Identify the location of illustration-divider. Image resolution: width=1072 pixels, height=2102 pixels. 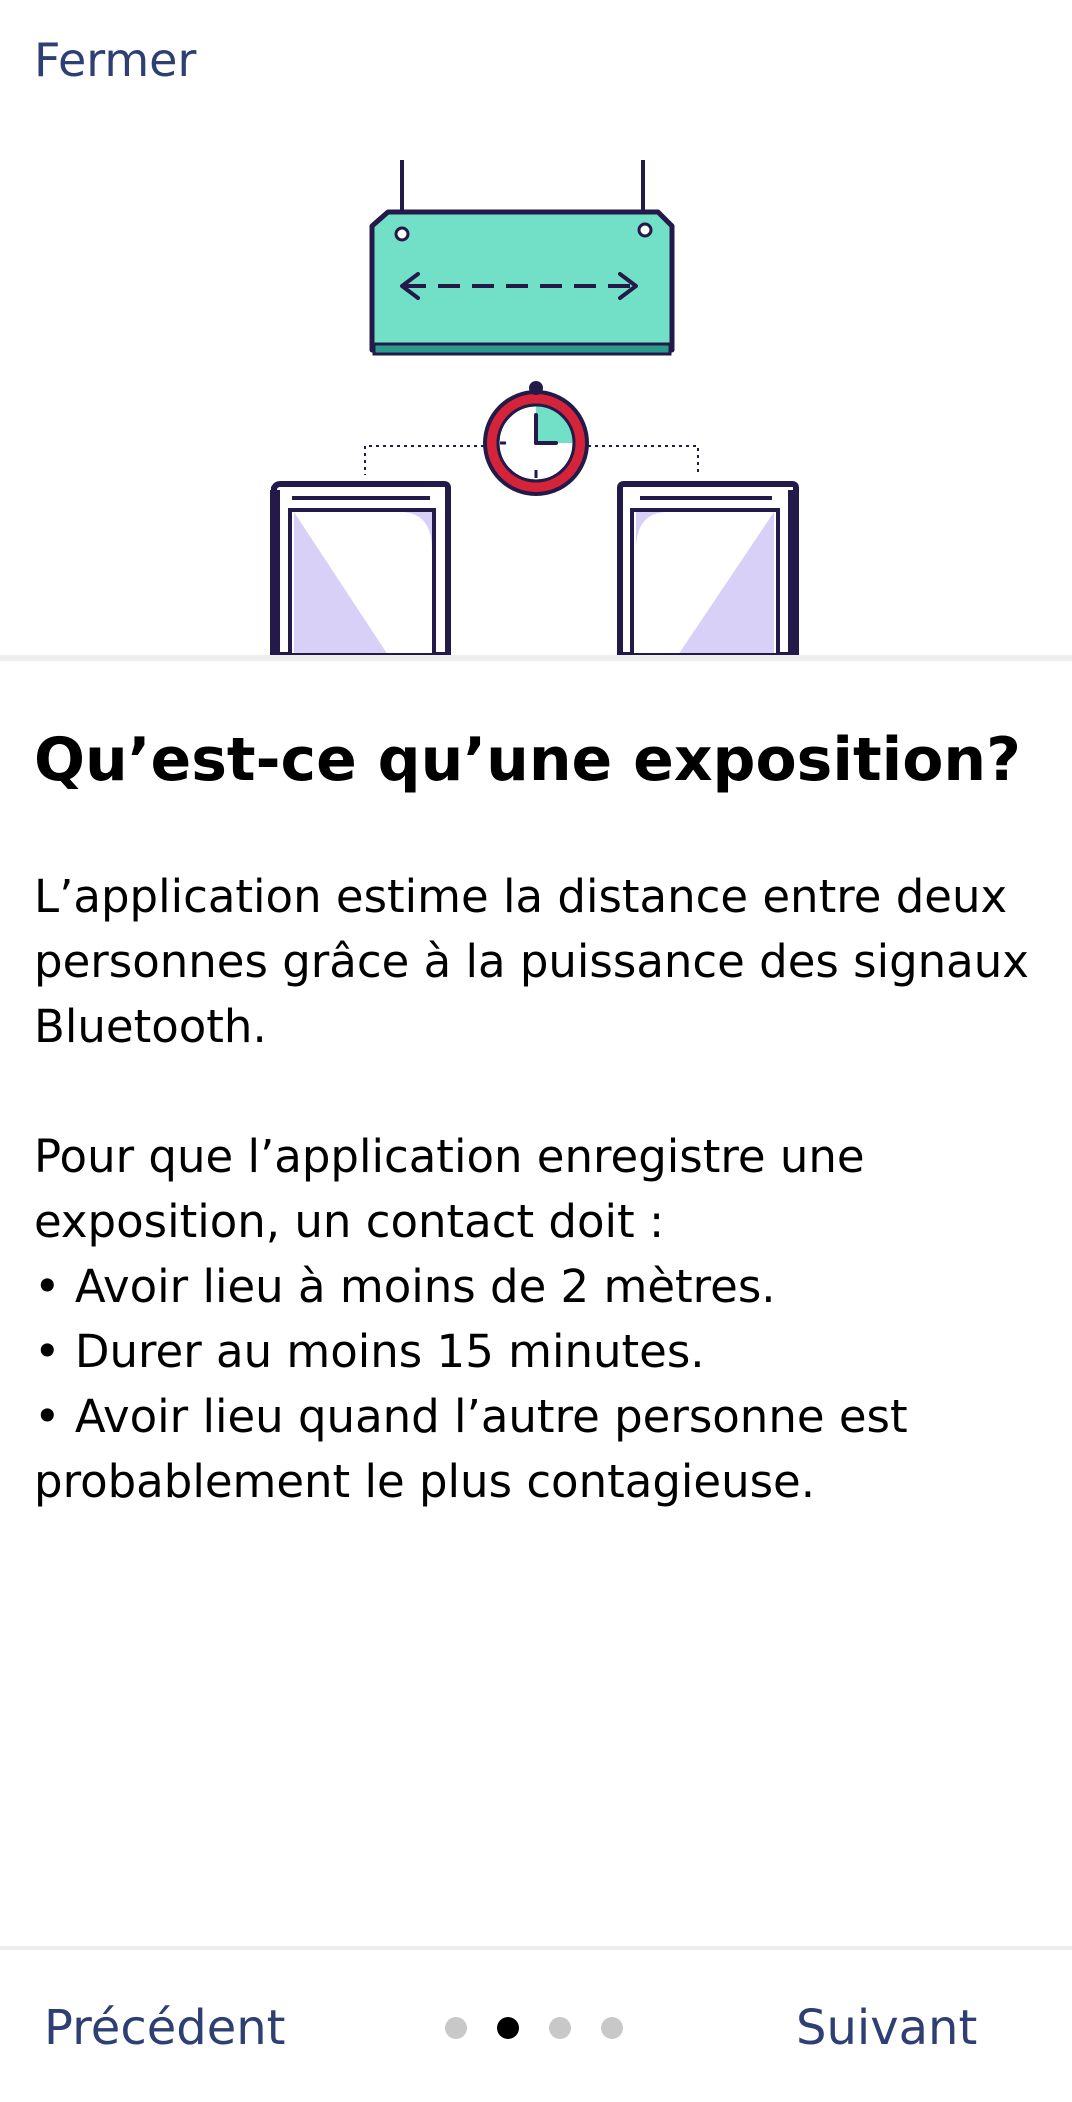
(536, 658).